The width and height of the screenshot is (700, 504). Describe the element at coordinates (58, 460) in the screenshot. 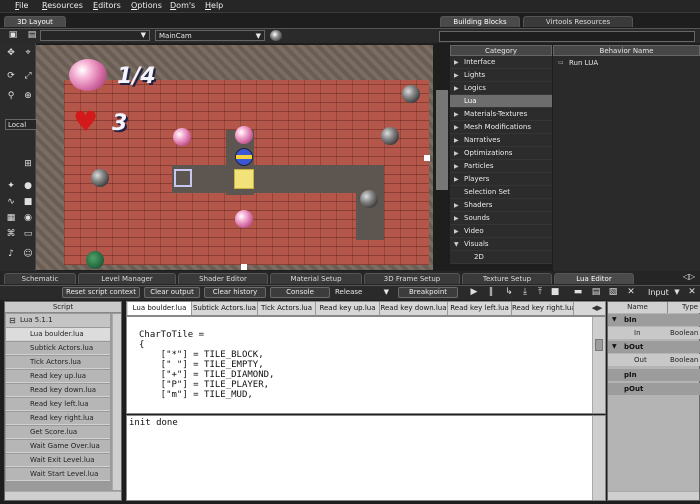

I see `script-item: Wait Exit Level.lua` at that location.